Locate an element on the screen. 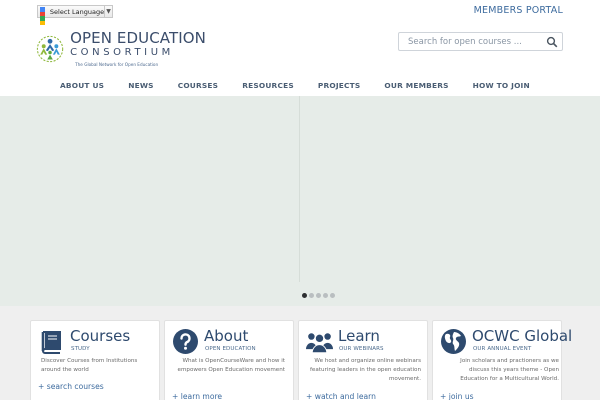  search-input is located at coordinates (475, 42).